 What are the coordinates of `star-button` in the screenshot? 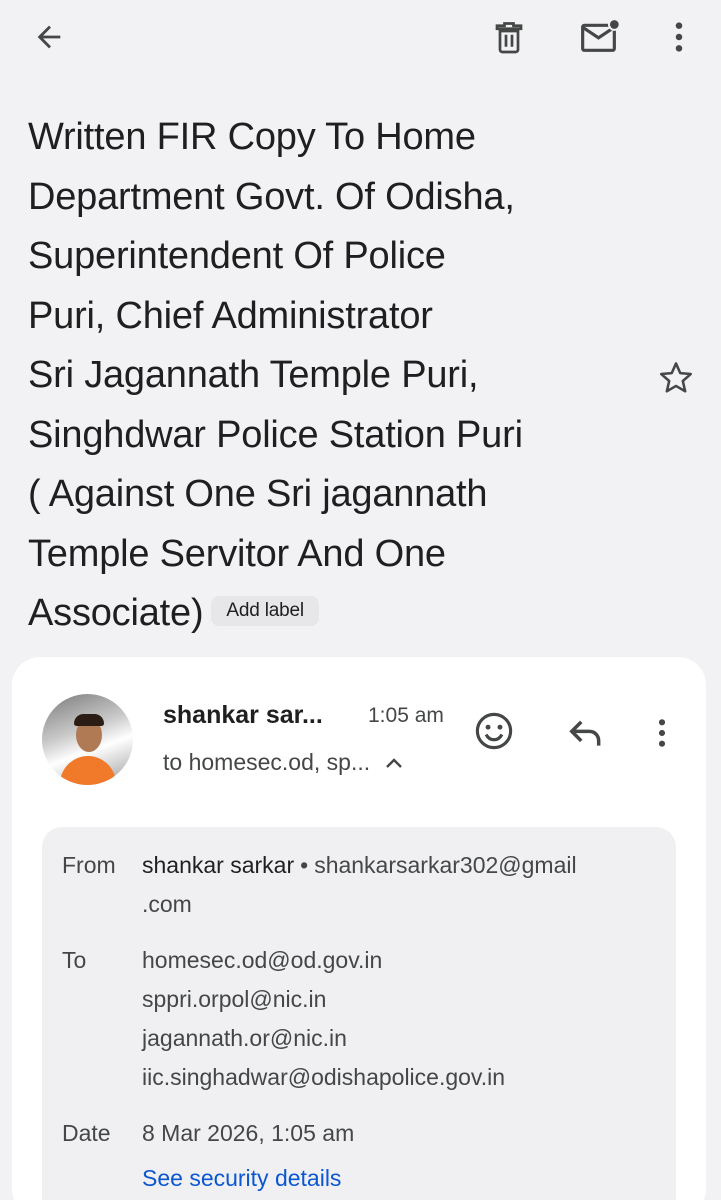 It's located at (676, 378).